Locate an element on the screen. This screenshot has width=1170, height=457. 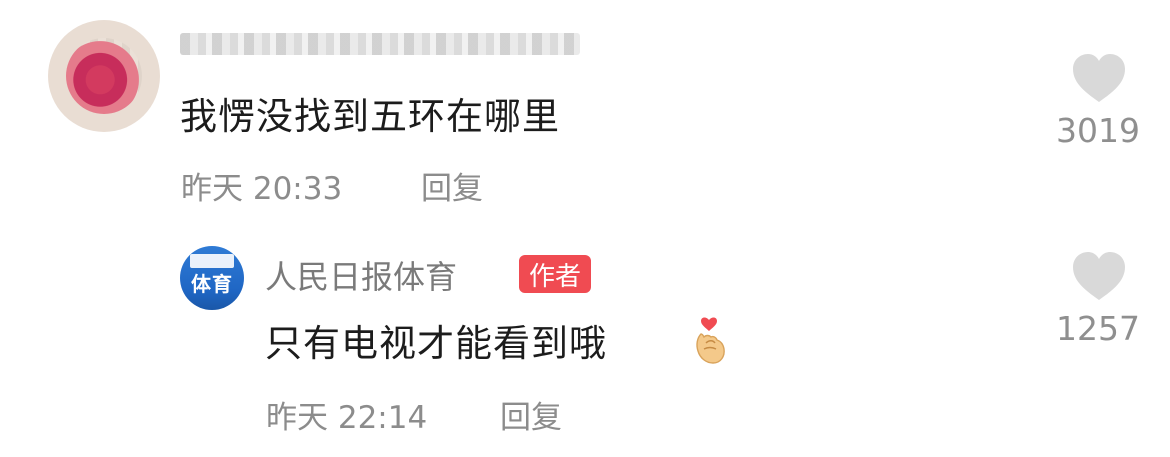
user-avatar is located at coordinates (104, 76).